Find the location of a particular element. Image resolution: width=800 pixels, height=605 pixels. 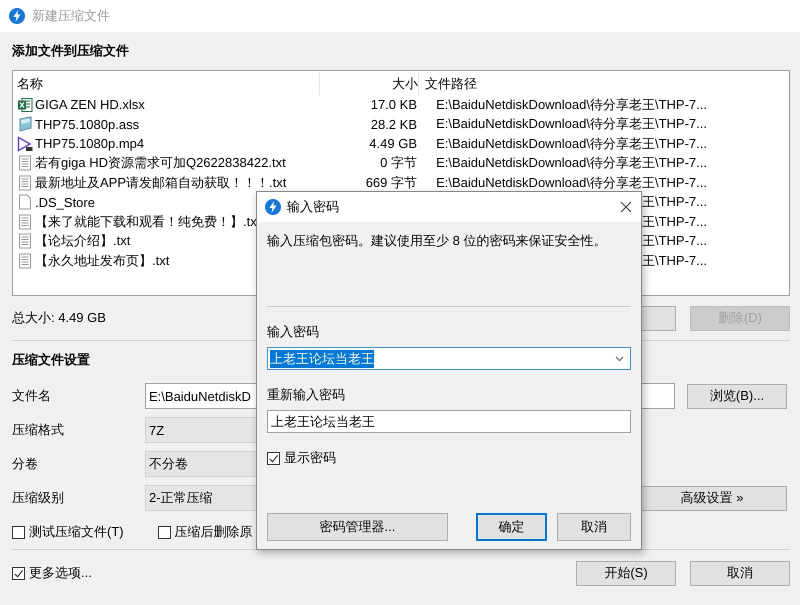

field-label: 文件名 is located at coordinates (32, 396).